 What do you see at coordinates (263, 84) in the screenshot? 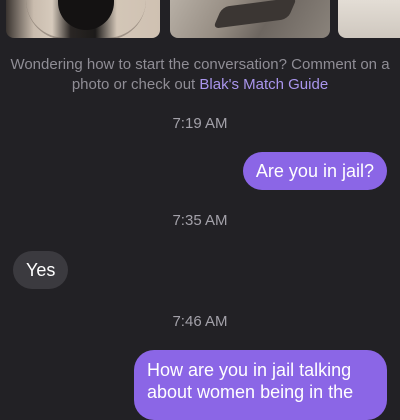
I see `match-guide-link: Blak's Match Guide` at bounding box center [263, 84].